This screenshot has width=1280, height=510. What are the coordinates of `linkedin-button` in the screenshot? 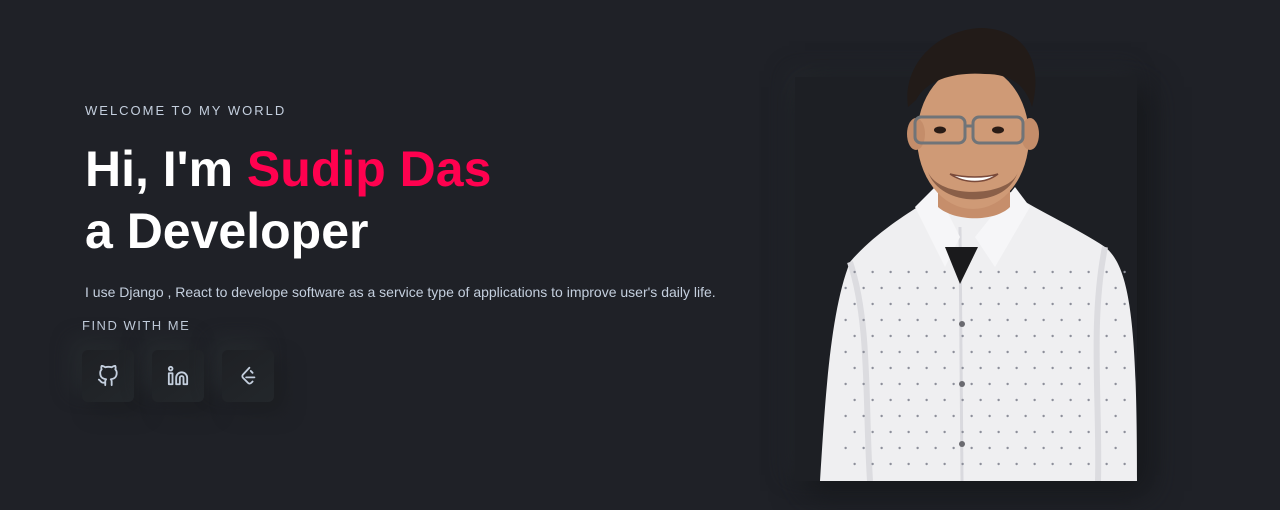 It's located at (178, 376).